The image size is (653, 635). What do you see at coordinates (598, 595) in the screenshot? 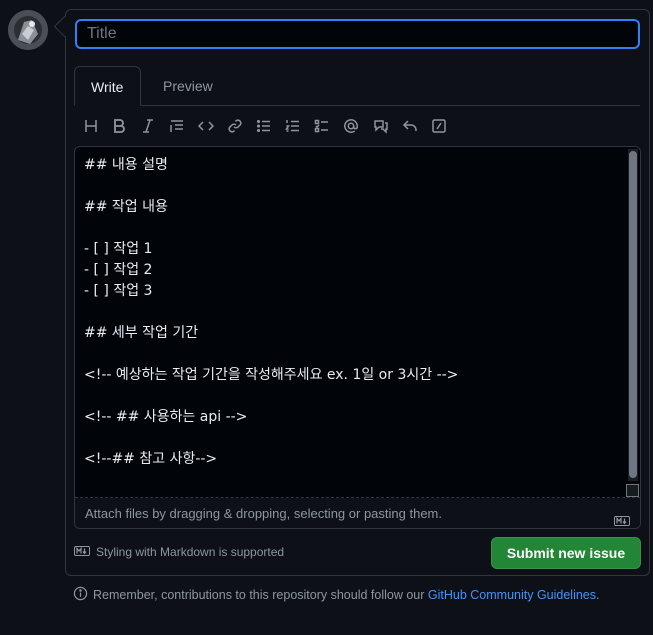
I see `footer-suffix: .` at bounding box center [598, 595].